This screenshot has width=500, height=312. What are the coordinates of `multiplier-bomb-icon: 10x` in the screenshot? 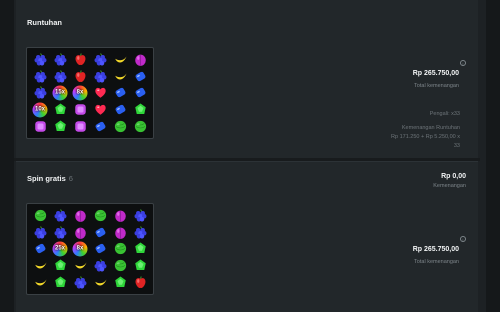 It's located at (40, 109).